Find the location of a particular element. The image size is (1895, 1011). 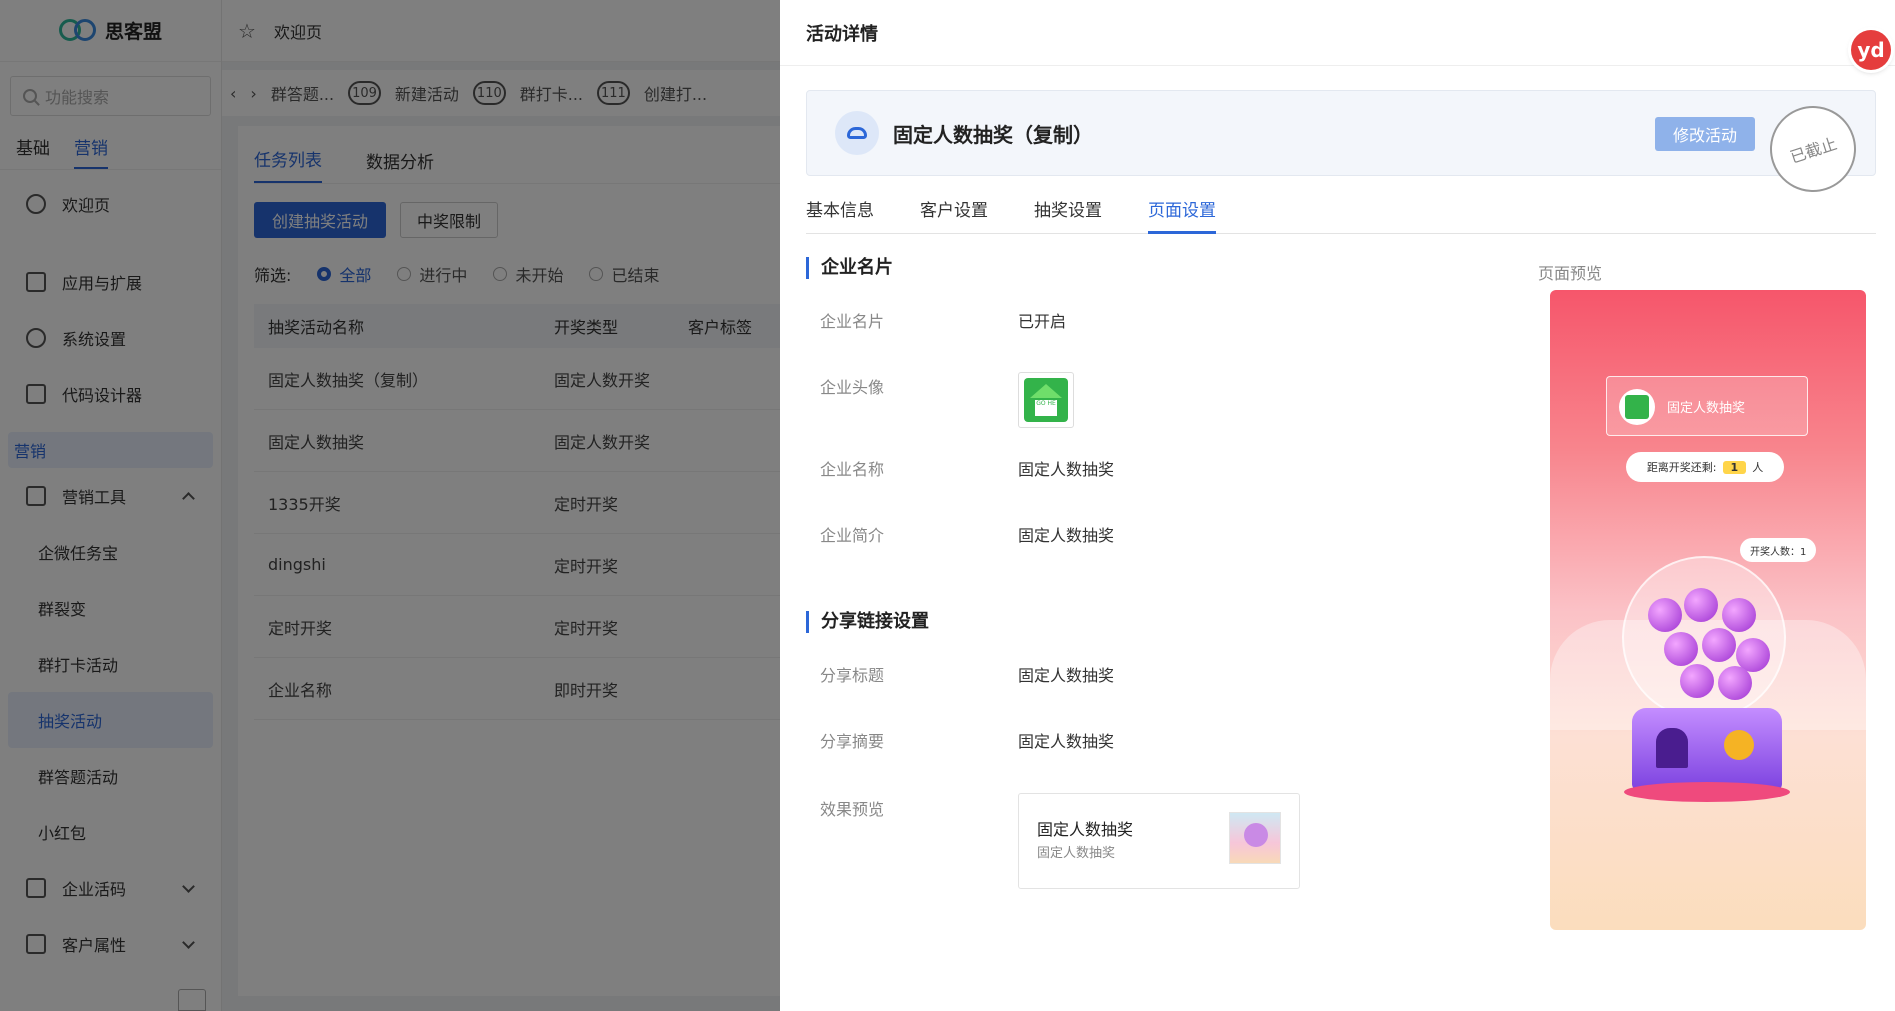

edit-activity-button: 修改活动 is located at coordinates (1705, 134).